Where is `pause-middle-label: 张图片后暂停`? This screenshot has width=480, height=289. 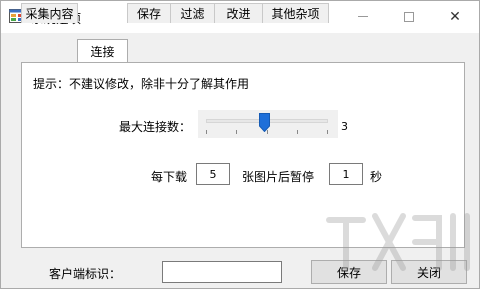
pause-middle-label: 张图片后暂停 is located at coordinates (278, 177).